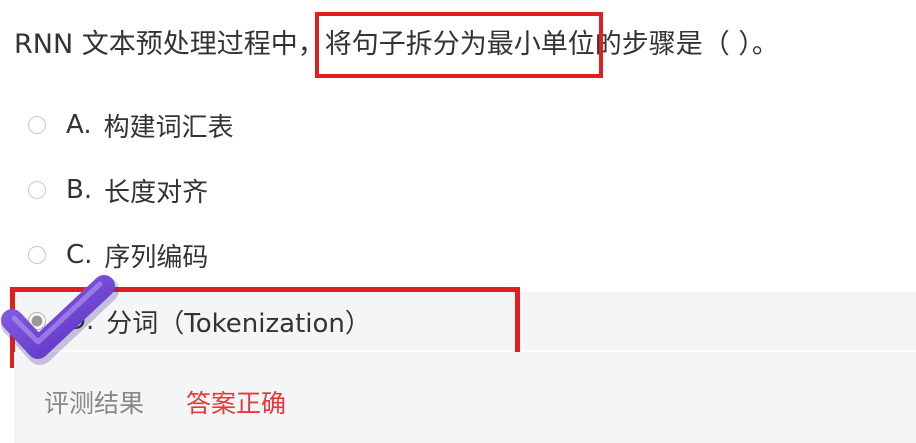 This screenshot has width=916, height=443. I want to click on option-c: C. 序列编码, so click(118, 255).